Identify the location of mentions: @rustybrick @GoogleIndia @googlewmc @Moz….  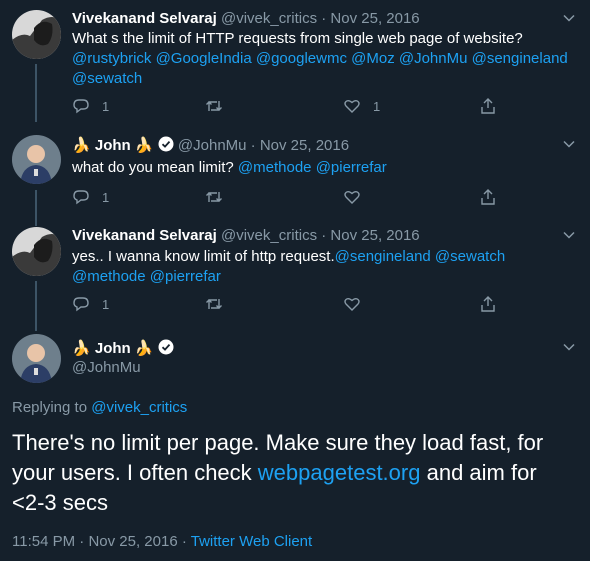
(320, 68).